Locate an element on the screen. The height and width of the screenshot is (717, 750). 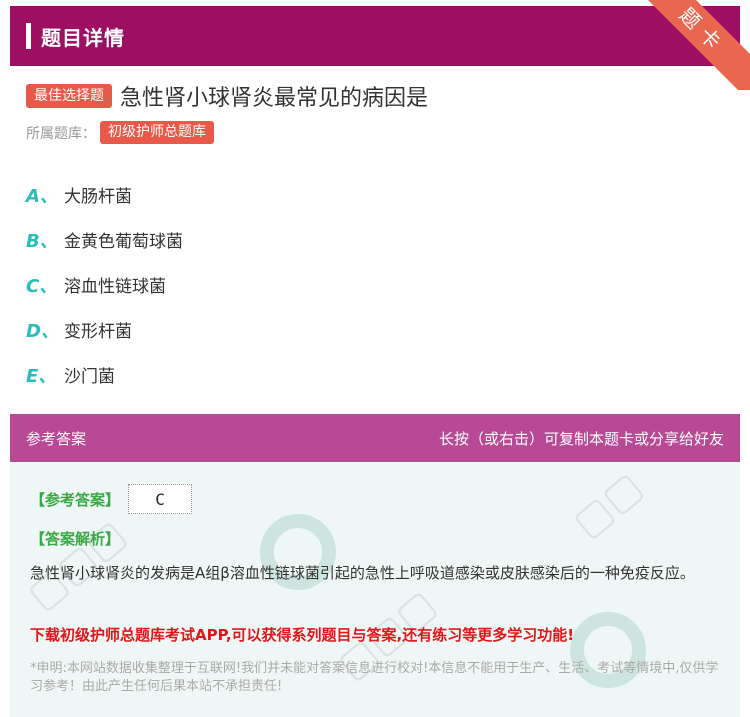
header-accent-bar is located at coordinates (28, 36).